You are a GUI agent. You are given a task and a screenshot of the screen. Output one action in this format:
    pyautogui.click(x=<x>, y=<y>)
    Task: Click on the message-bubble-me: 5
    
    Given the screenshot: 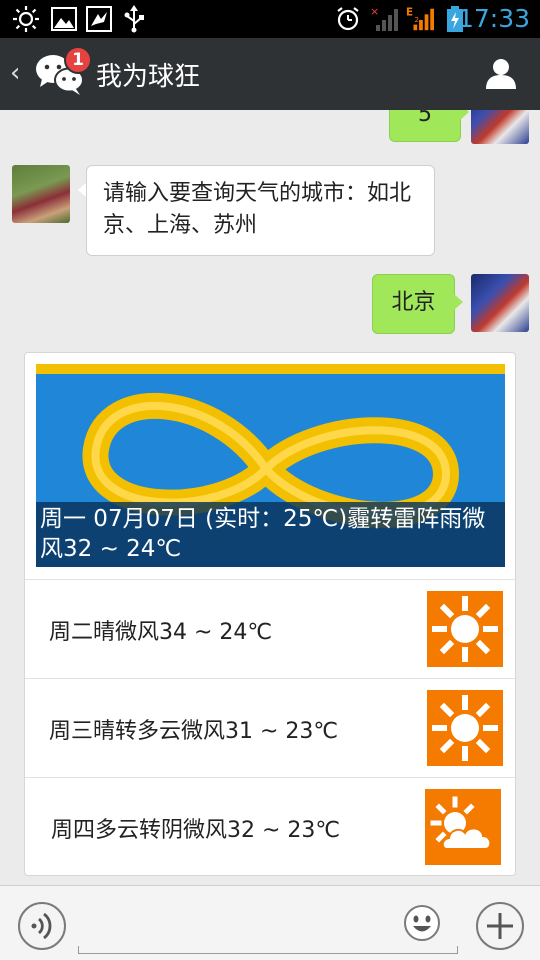 What is the action you would take?
    pyautogui.click(x=425, y=126)
    